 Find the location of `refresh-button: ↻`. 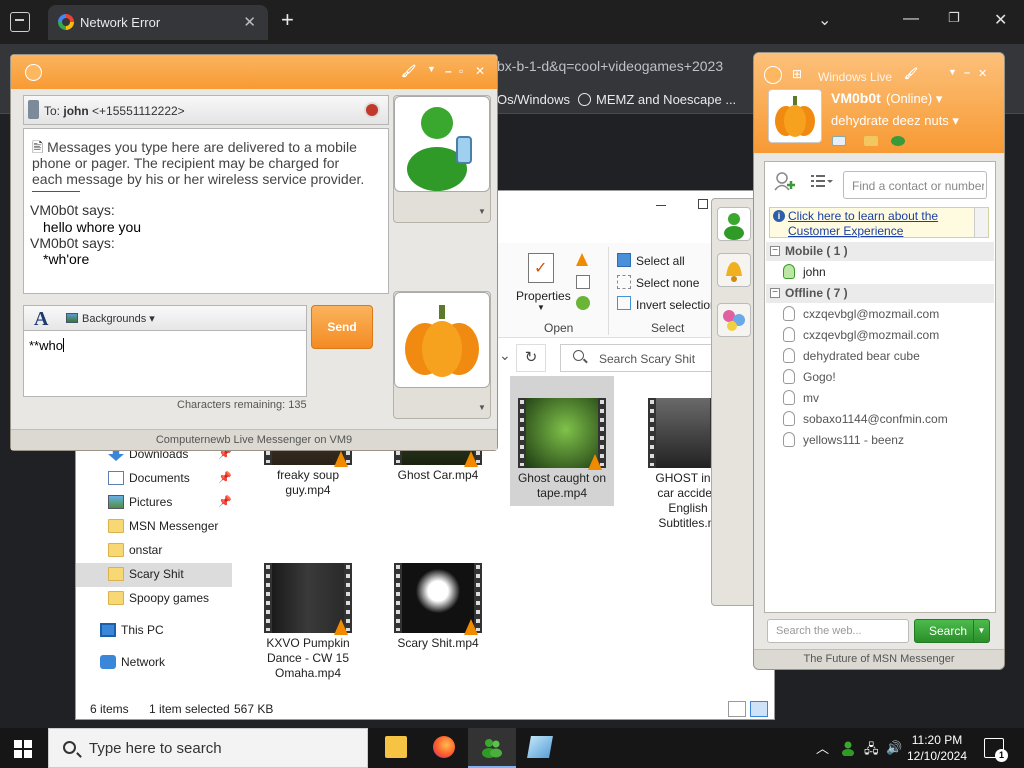

refresh-button: ↻ is located at coordinates (531, 358).